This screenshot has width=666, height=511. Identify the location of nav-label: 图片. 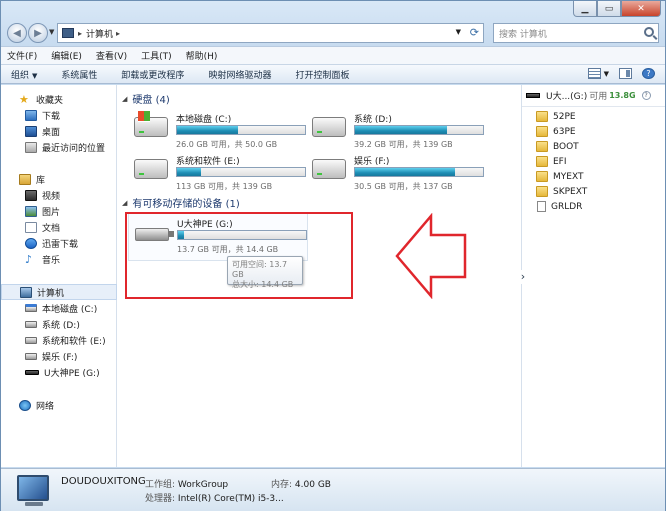
(51, 212).